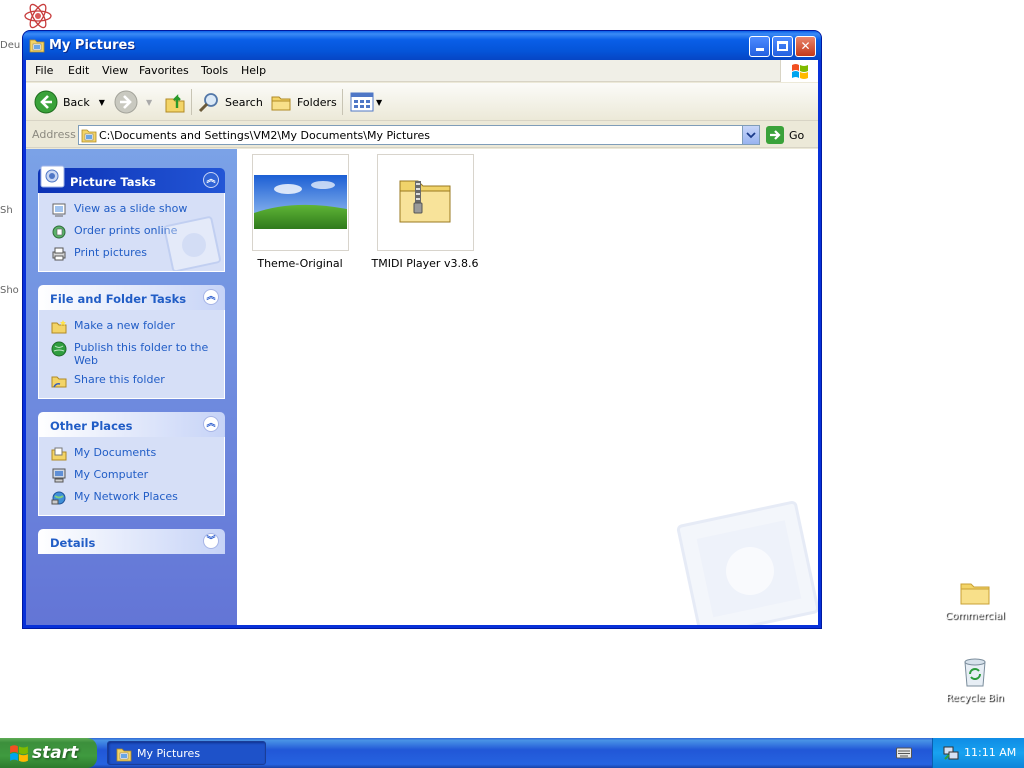 This screenshot has width=1024, height=768. I want to click on close-icon: ✕, so click(805, 46).